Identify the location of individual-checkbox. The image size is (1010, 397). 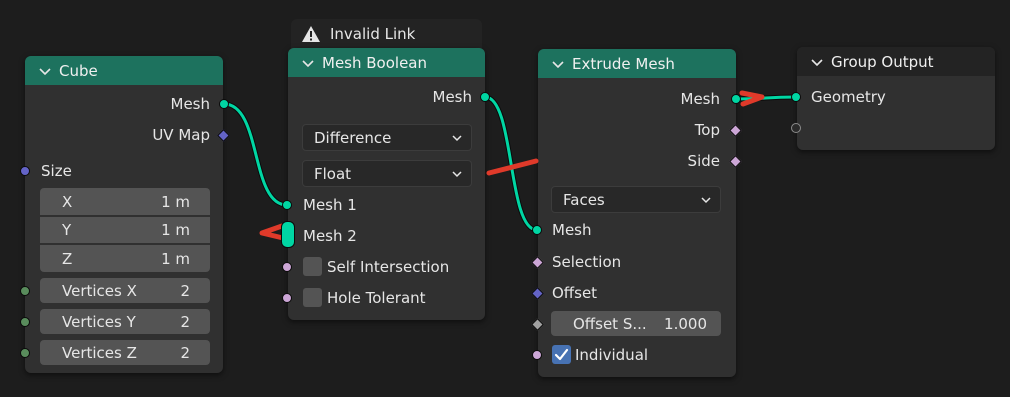
(561, 354).